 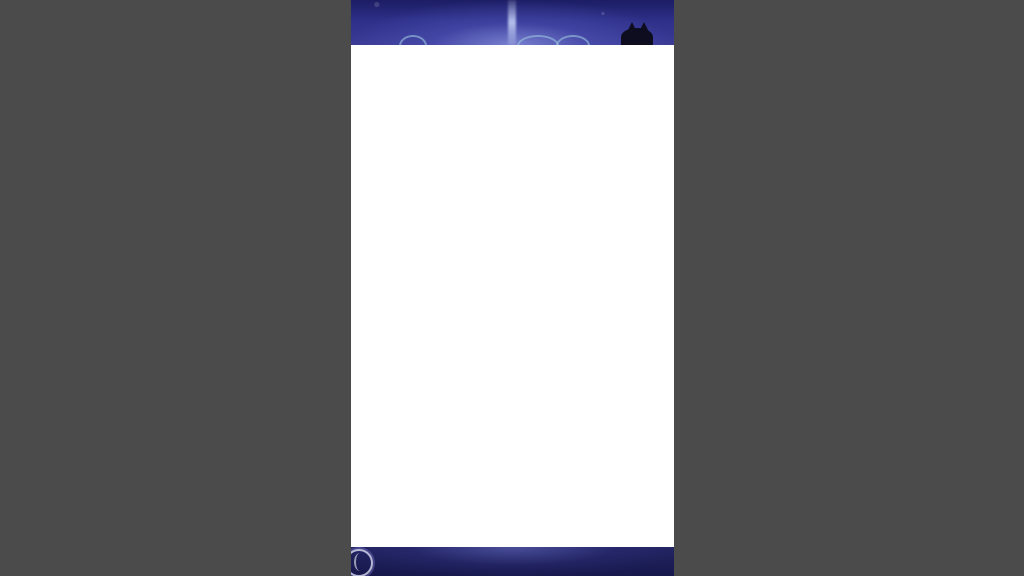 I want to click on ring-highlight-icon, so click(x=360, y=562).